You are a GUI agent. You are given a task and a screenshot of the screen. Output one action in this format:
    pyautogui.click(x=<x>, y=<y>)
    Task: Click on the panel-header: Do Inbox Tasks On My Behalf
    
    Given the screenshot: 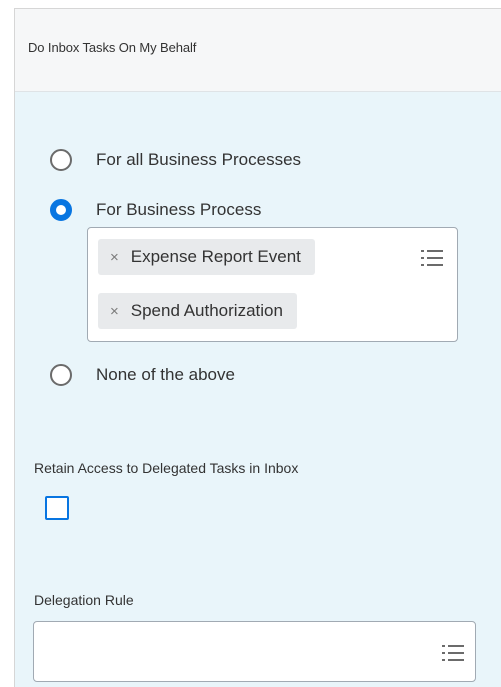 What is the action you would take?
    pyautogui.click(x=258, y=50)
    